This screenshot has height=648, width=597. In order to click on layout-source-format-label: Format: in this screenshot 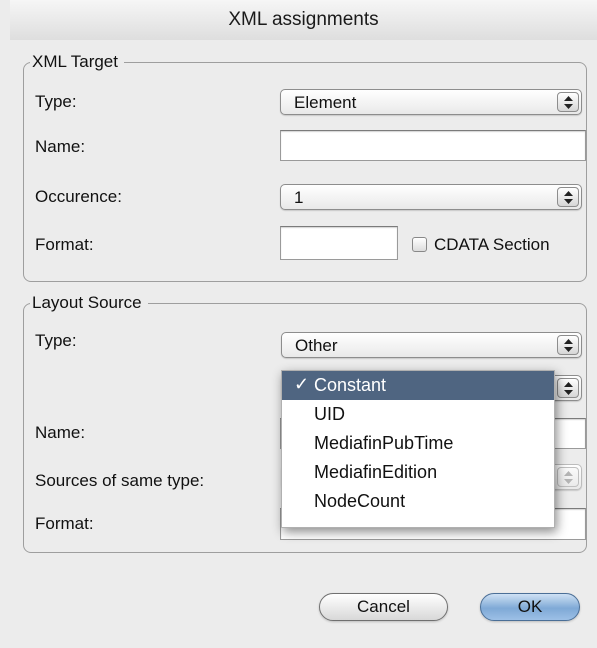, I will do `click(64, 523)`.